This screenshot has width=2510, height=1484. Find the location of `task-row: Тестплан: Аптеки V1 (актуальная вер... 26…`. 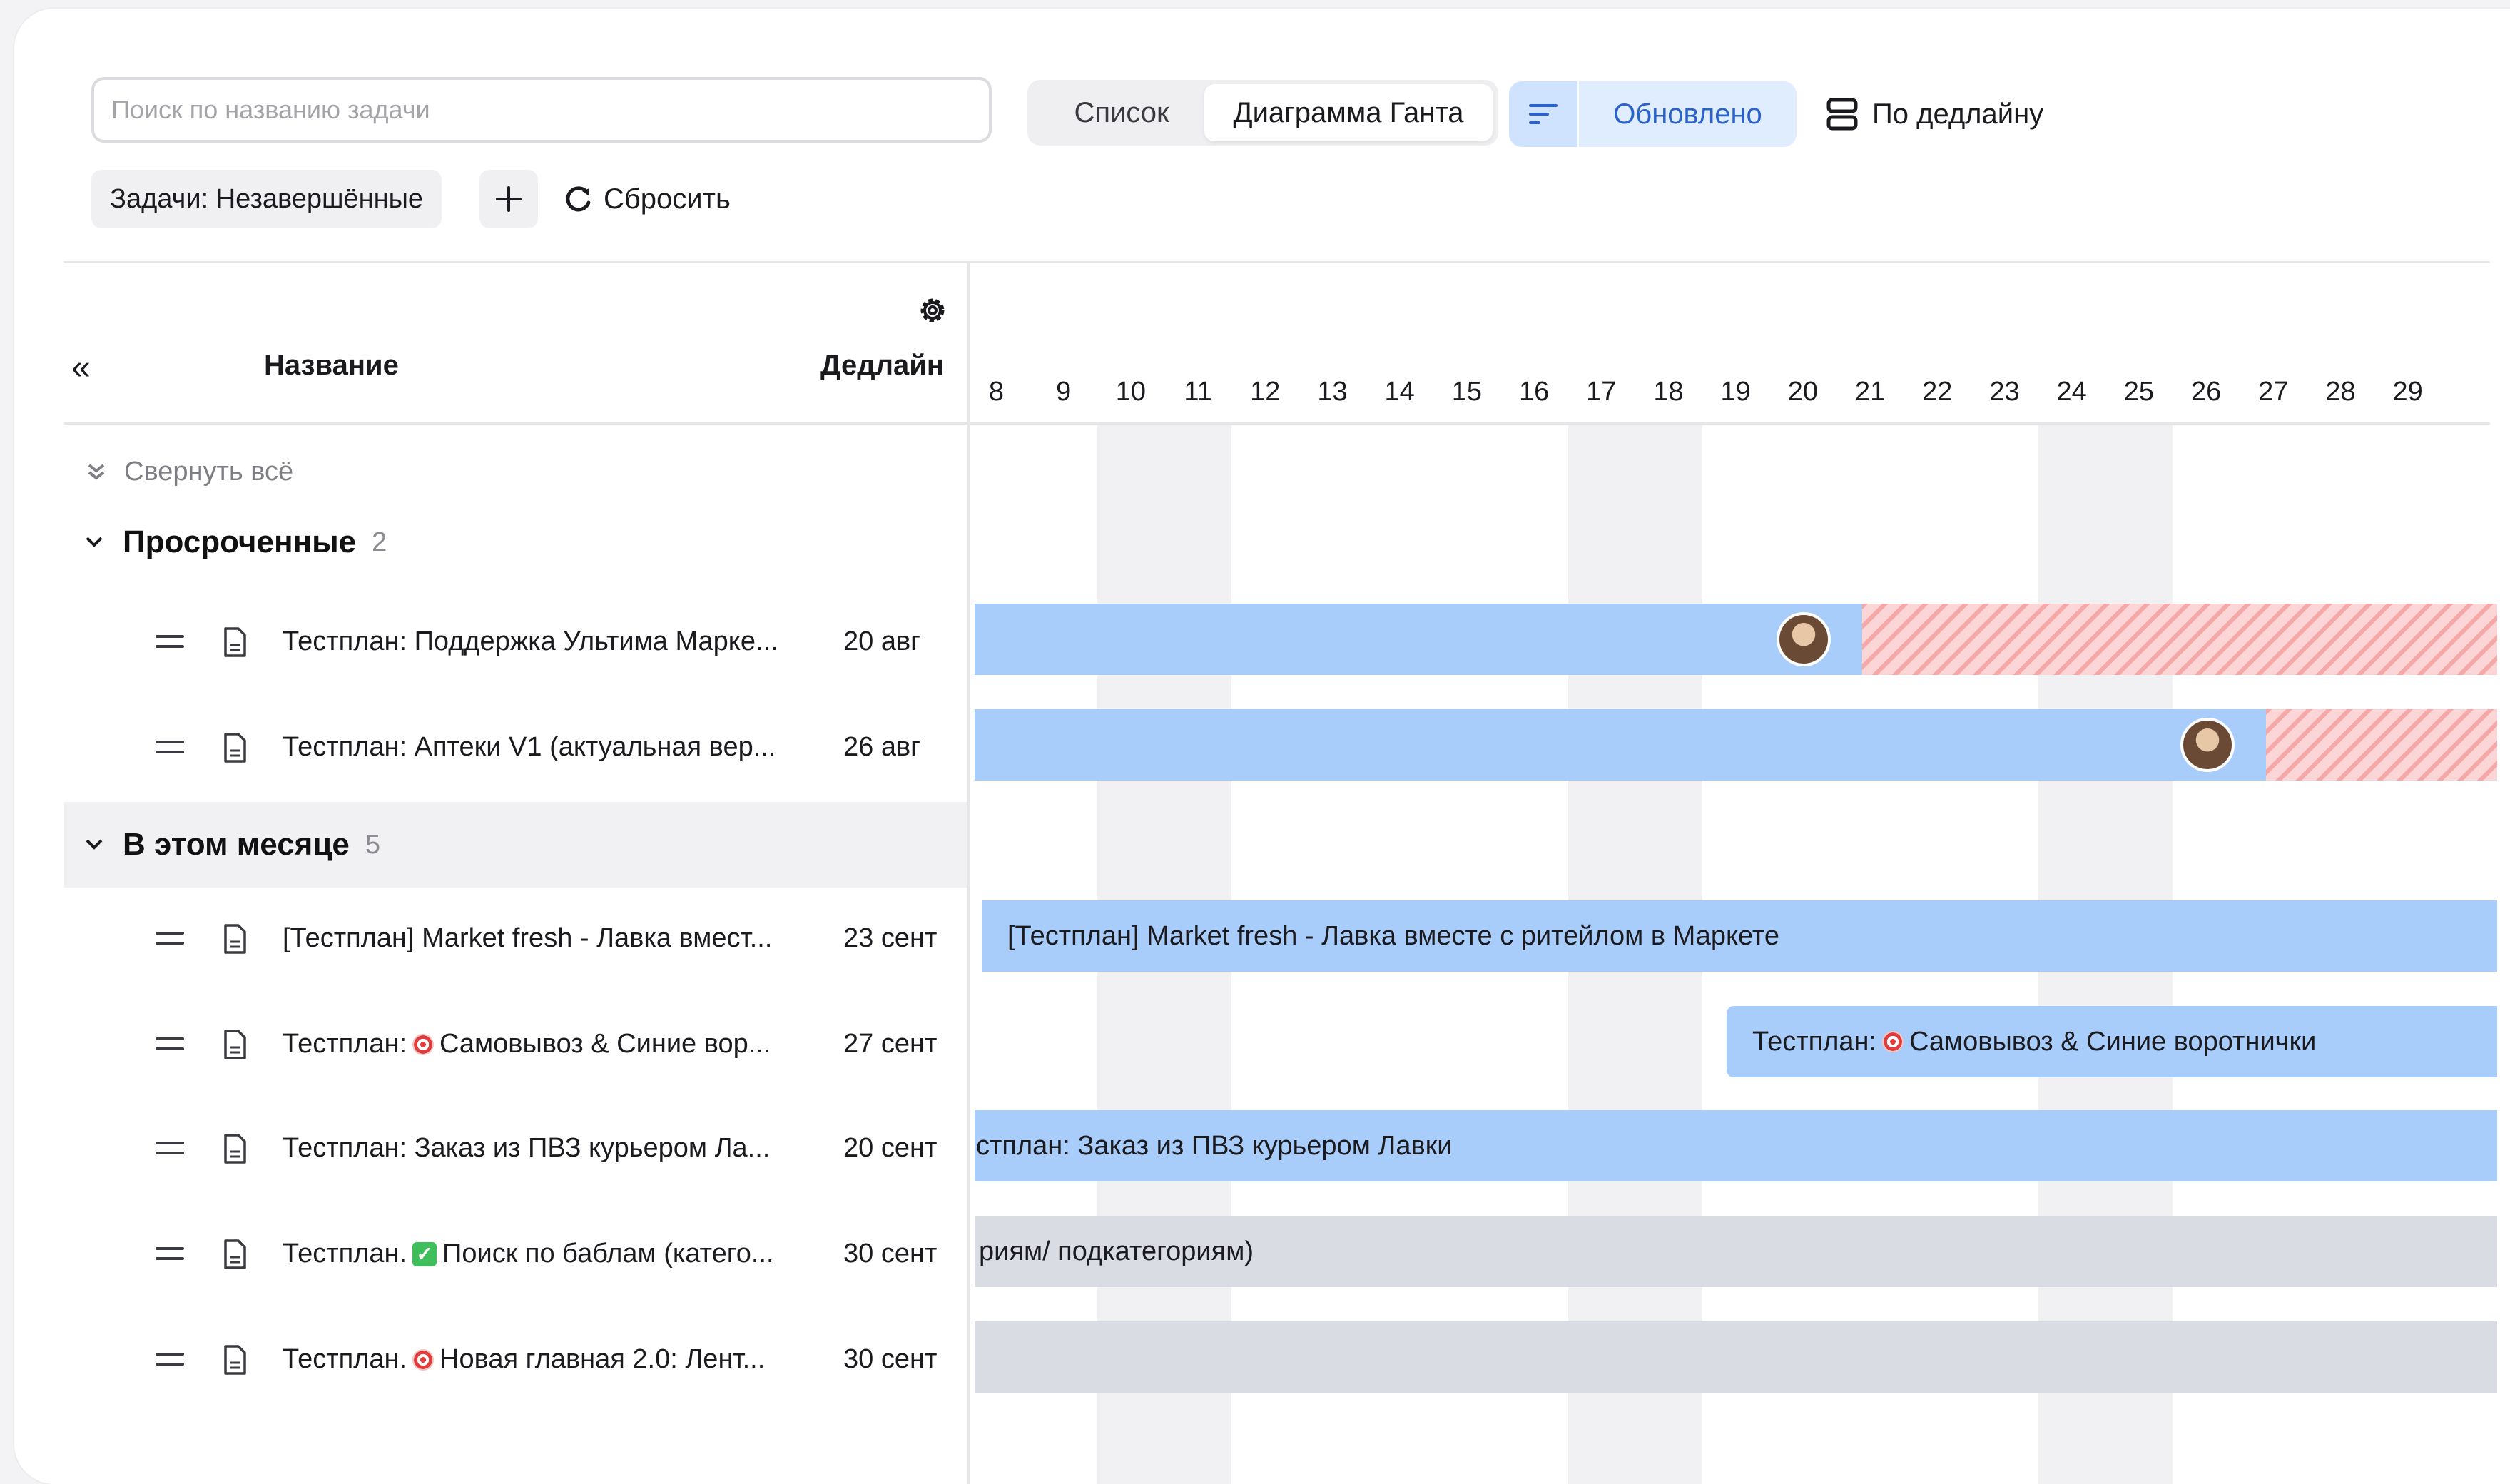

task-row: Тестплан: Аптеки V1 (актуальная вер... 26… is located at coordinates (515, 748).